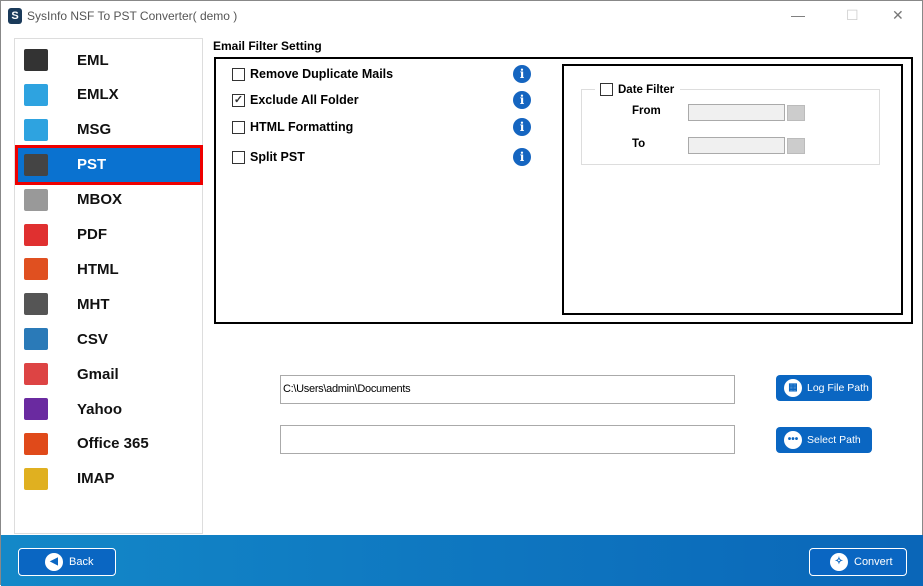 The width and height of the screenshot is (923, 586). What do you see at coordinates (96, 479) in the screenshot?
I see `sidebar-item-label: IMAP` at bounding box center [96, 479].